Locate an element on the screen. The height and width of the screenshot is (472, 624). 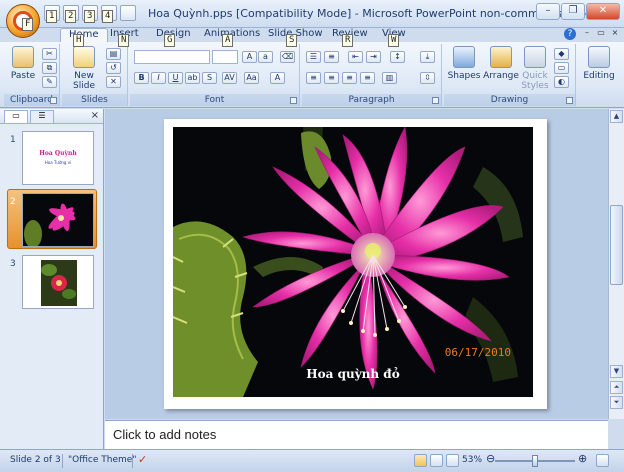
keytip-slide-show: S is located at coordinates (292, 40).